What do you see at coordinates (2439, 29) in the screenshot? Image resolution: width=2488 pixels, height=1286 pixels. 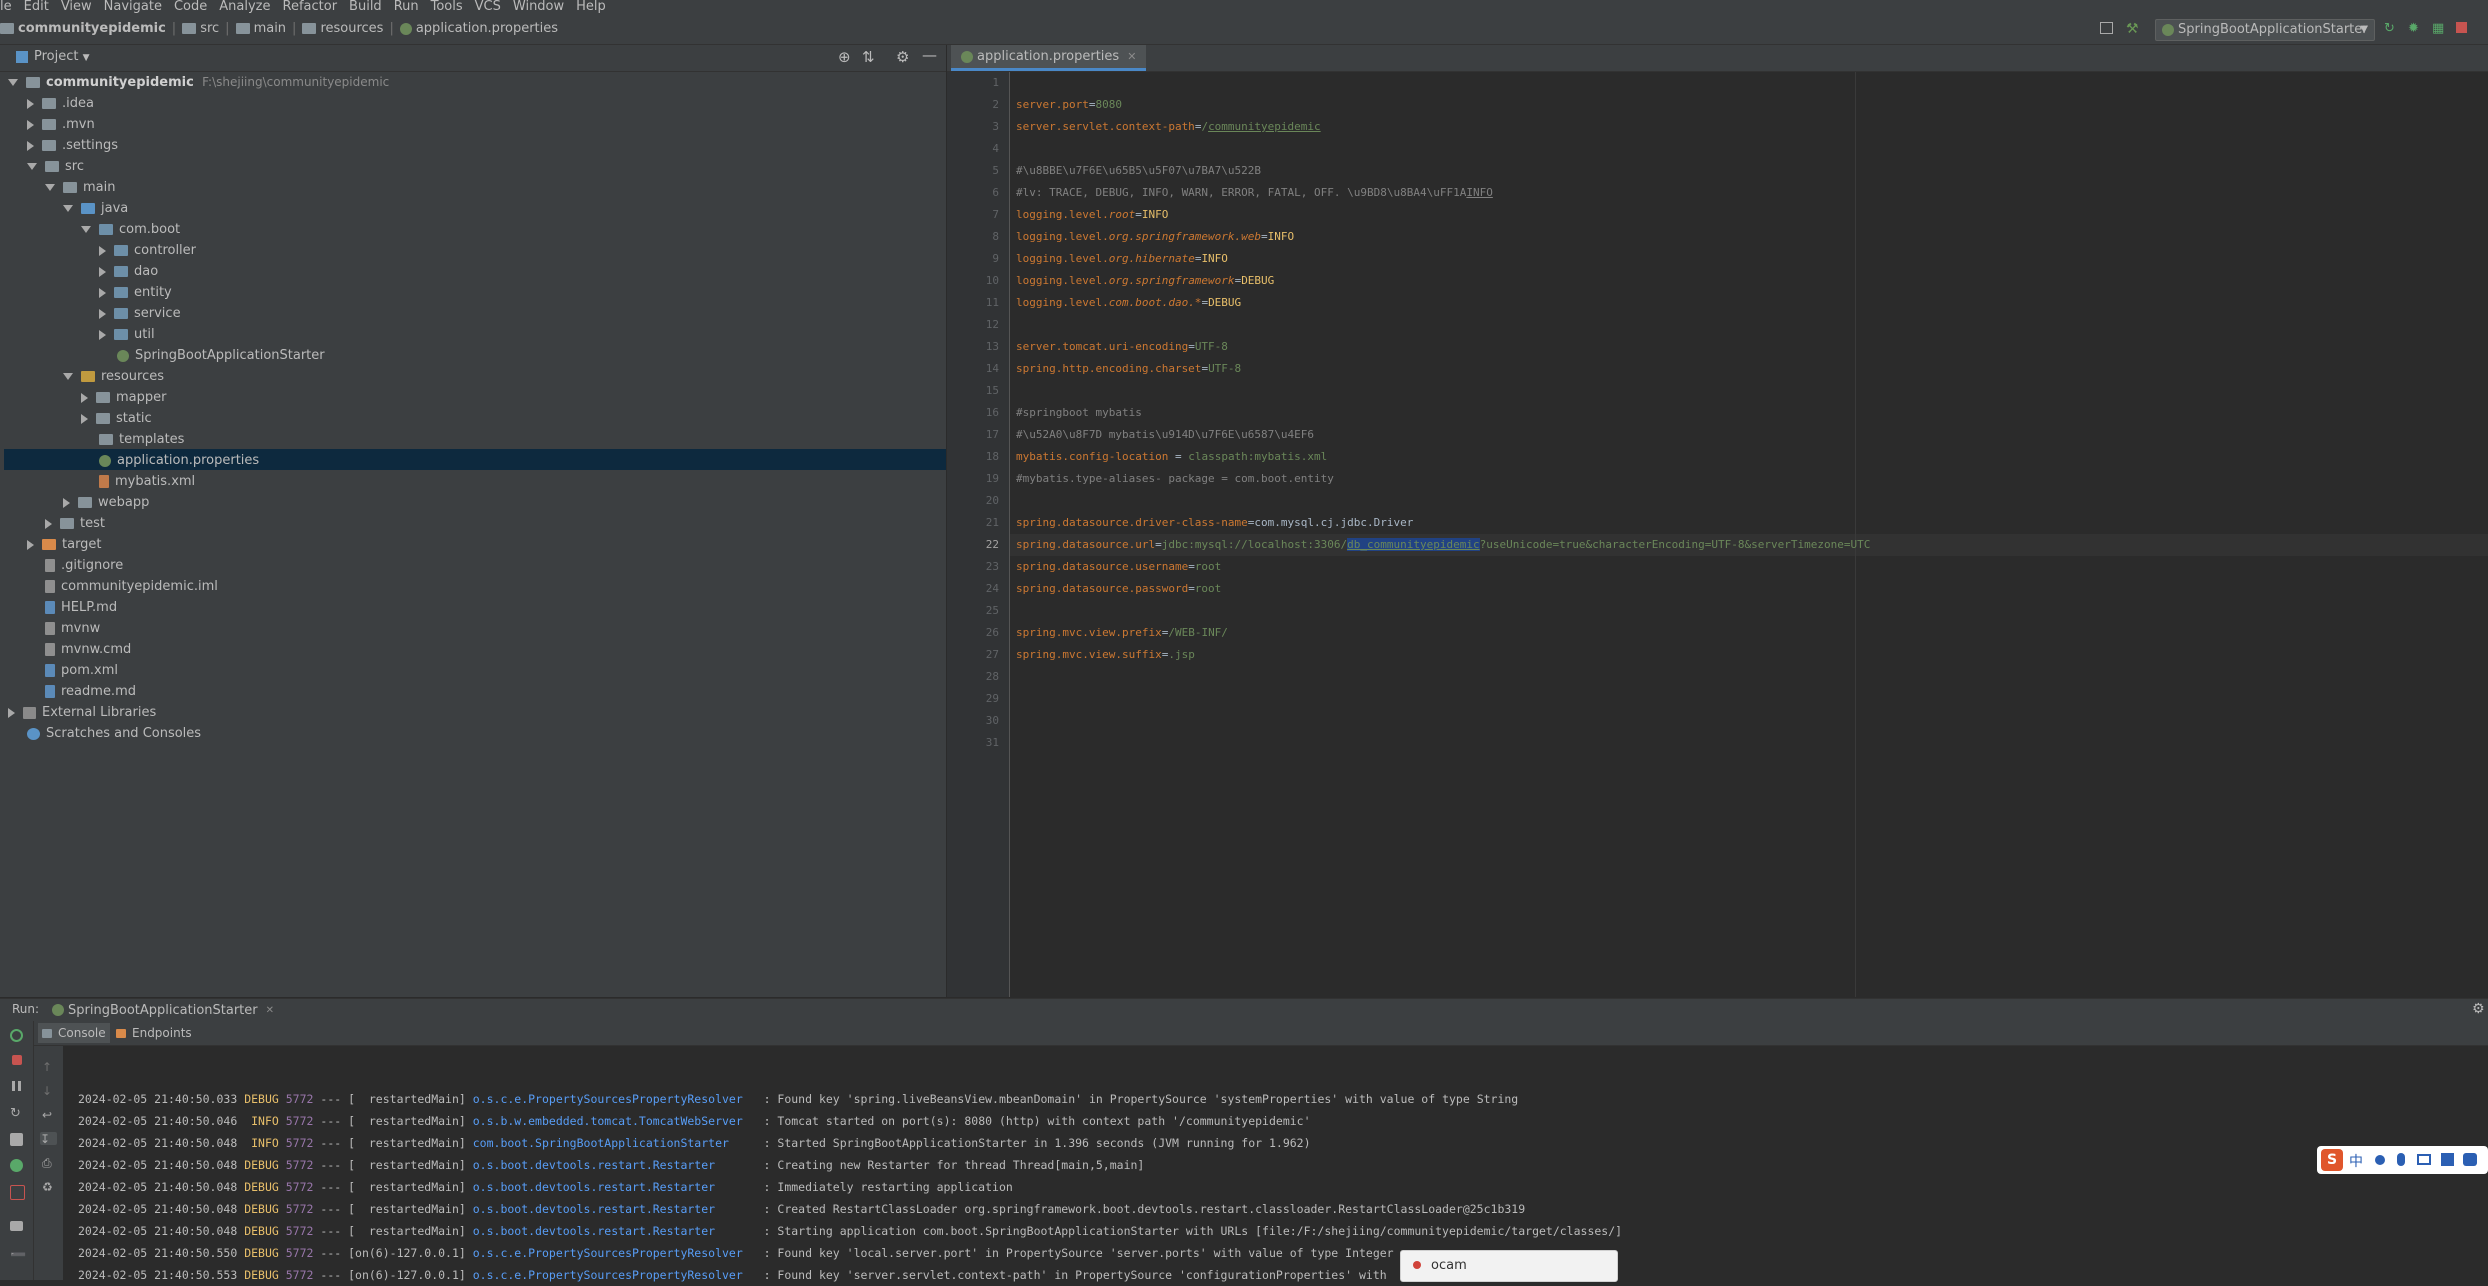 I see `coverage-icon: ▦` at bounding box center [2439, 29].